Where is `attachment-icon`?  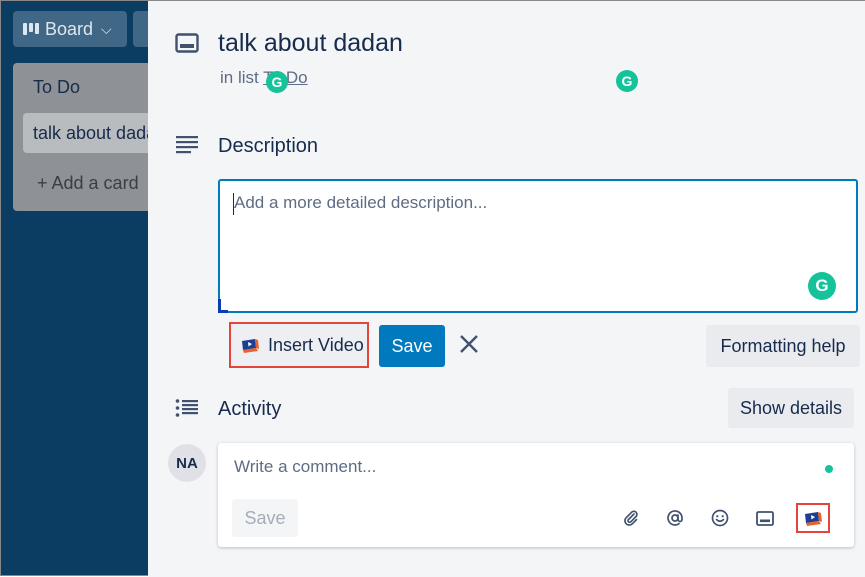 attachment-icon is located at coordinates (631, 518).